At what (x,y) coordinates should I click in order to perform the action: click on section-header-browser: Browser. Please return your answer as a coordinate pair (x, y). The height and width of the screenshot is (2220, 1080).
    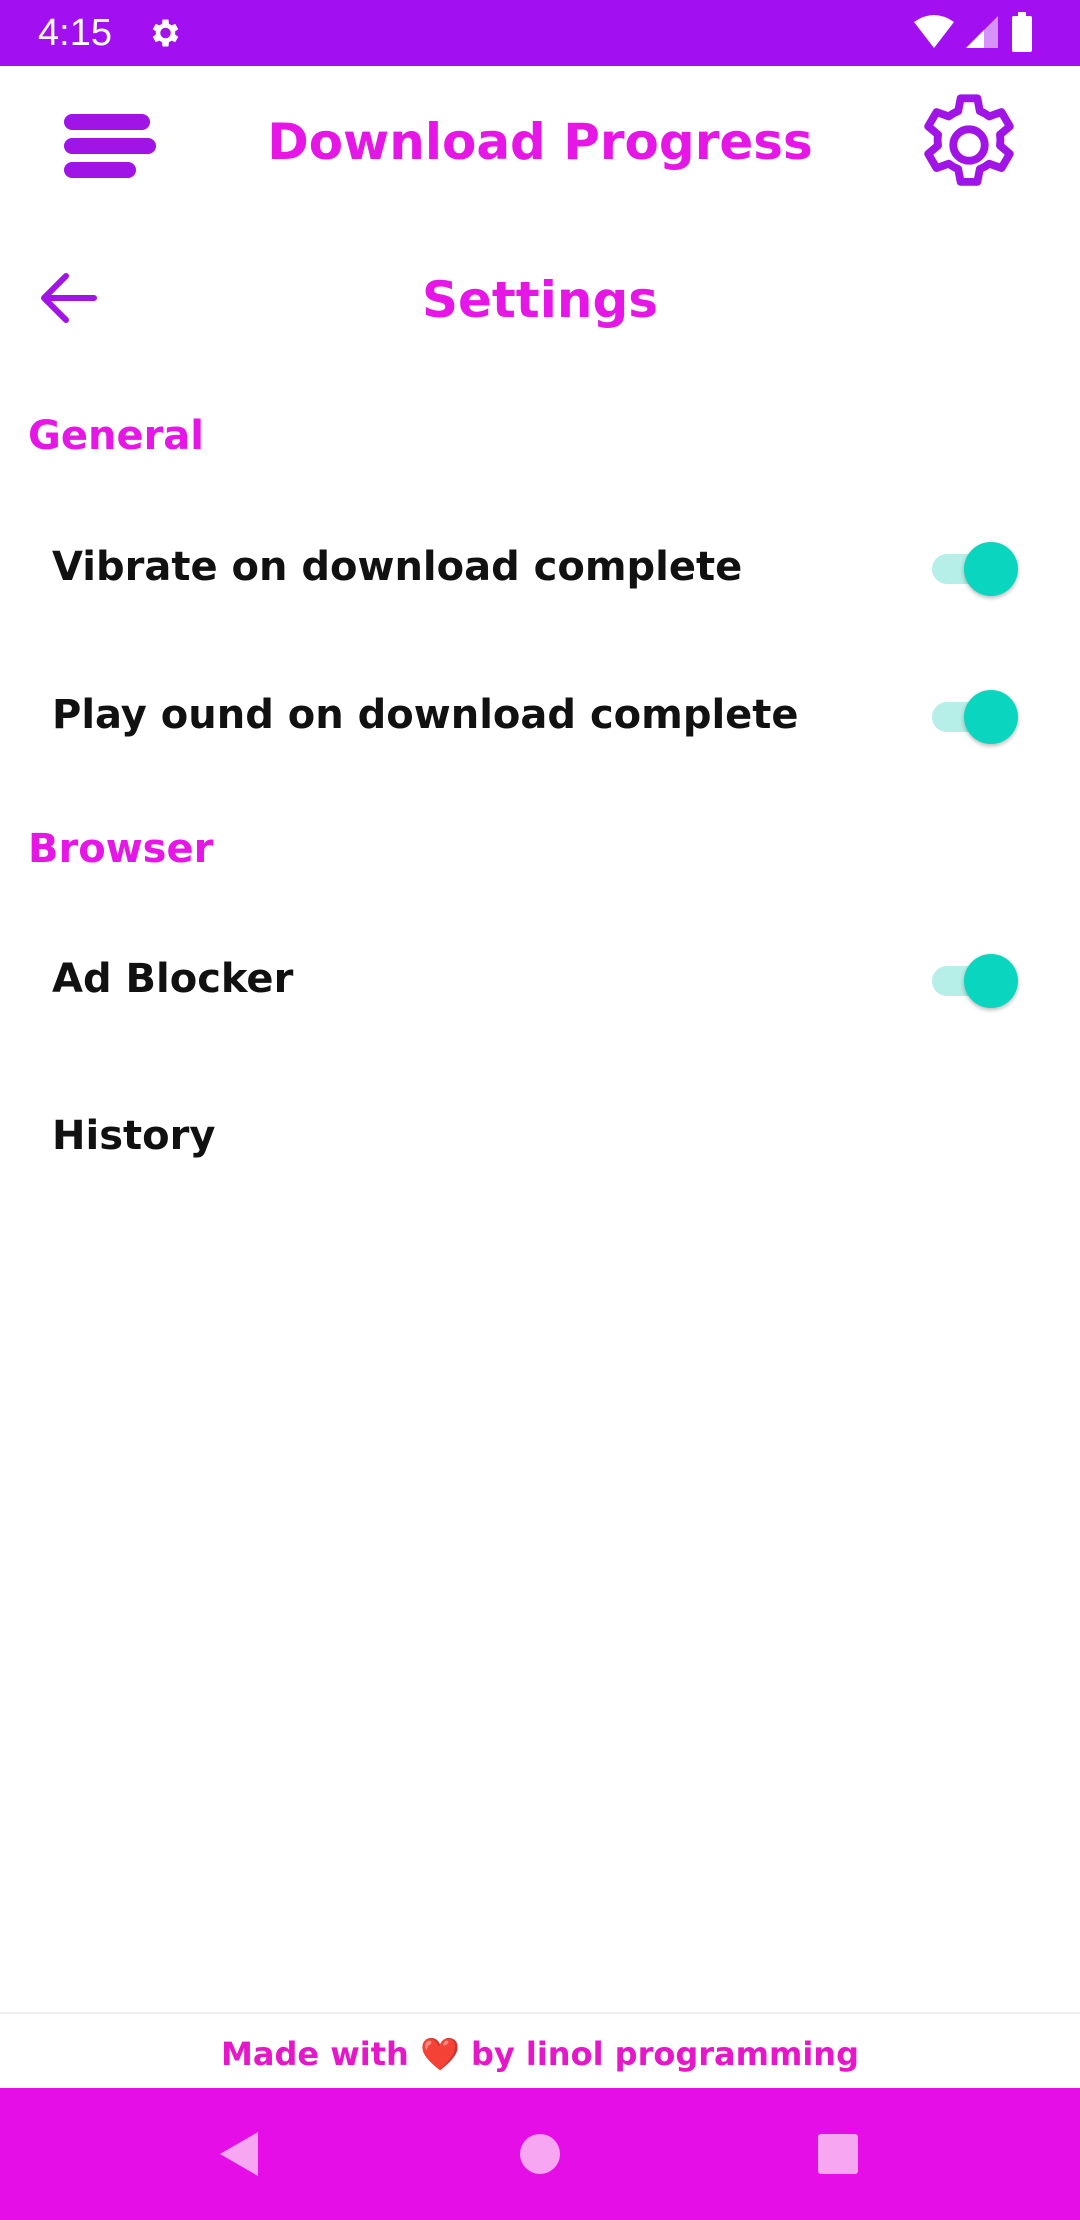
    Looking at the image, I should click on (121, 849).